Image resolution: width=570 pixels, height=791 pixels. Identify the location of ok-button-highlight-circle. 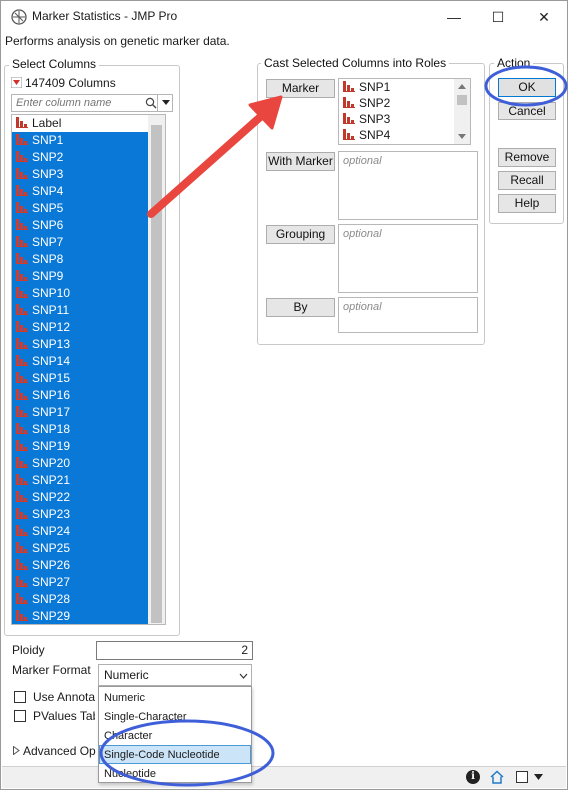
(526, 86).